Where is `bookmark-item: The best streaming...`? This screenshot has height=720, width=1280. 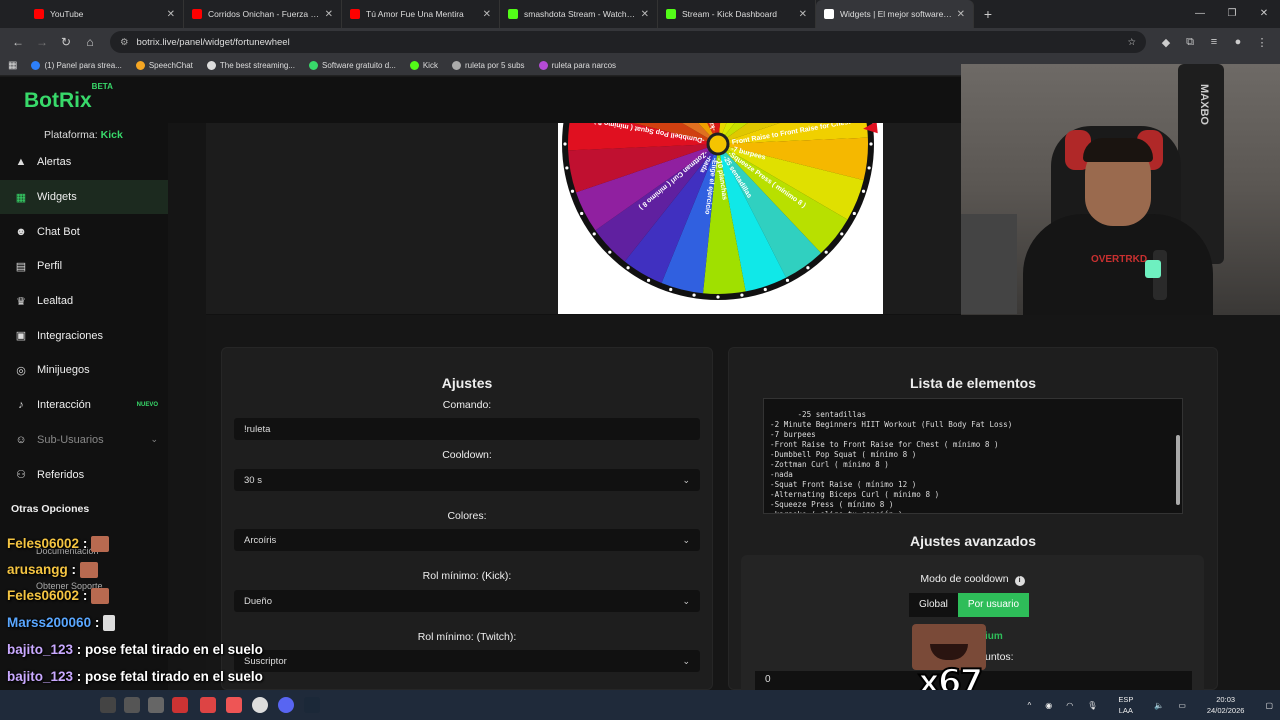 bookmark-item: The best streaming... is located at coordinates (250, 65).